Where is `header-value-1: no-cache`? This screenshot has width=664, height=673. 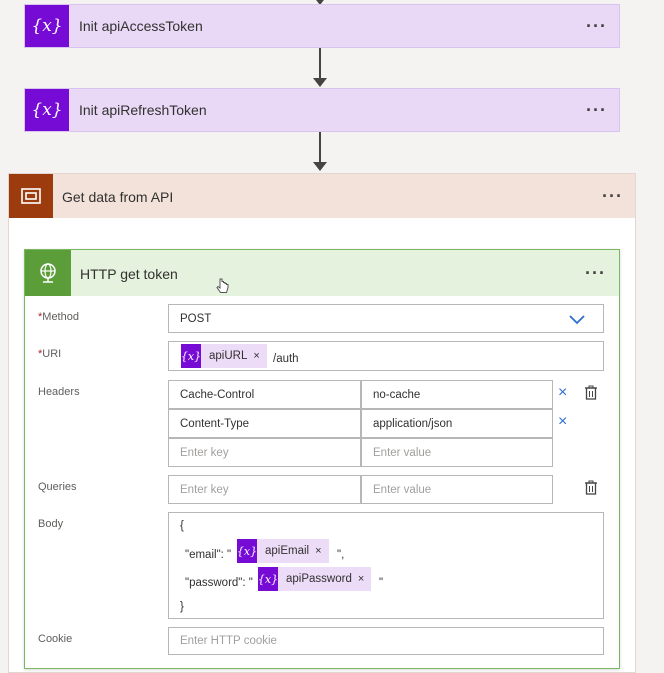 header-value-1: no-cache is located at coordinates (457, 394).